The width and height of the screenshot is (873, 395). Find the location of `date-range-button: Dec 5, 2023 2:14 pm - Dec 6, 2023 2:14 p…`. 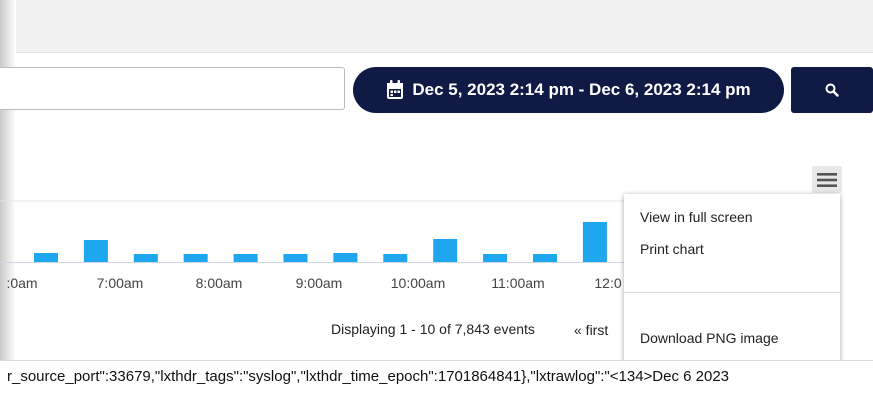

date-range-button: Dec 5, 2023 2:14 pm - Dec 6, 2023 2:14 p… is located at coordinates (568, 90).